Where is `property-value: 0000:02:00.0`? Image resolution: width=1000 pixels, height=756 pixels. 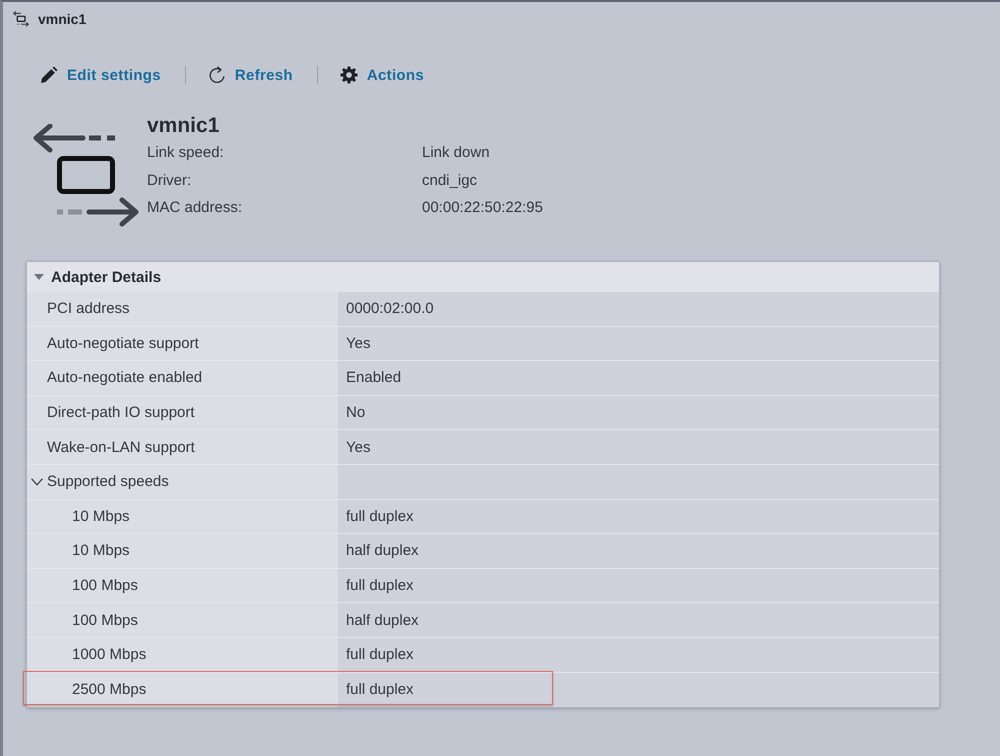 property-value: 0000:02:00.0 is located at coordinates (390, 309).